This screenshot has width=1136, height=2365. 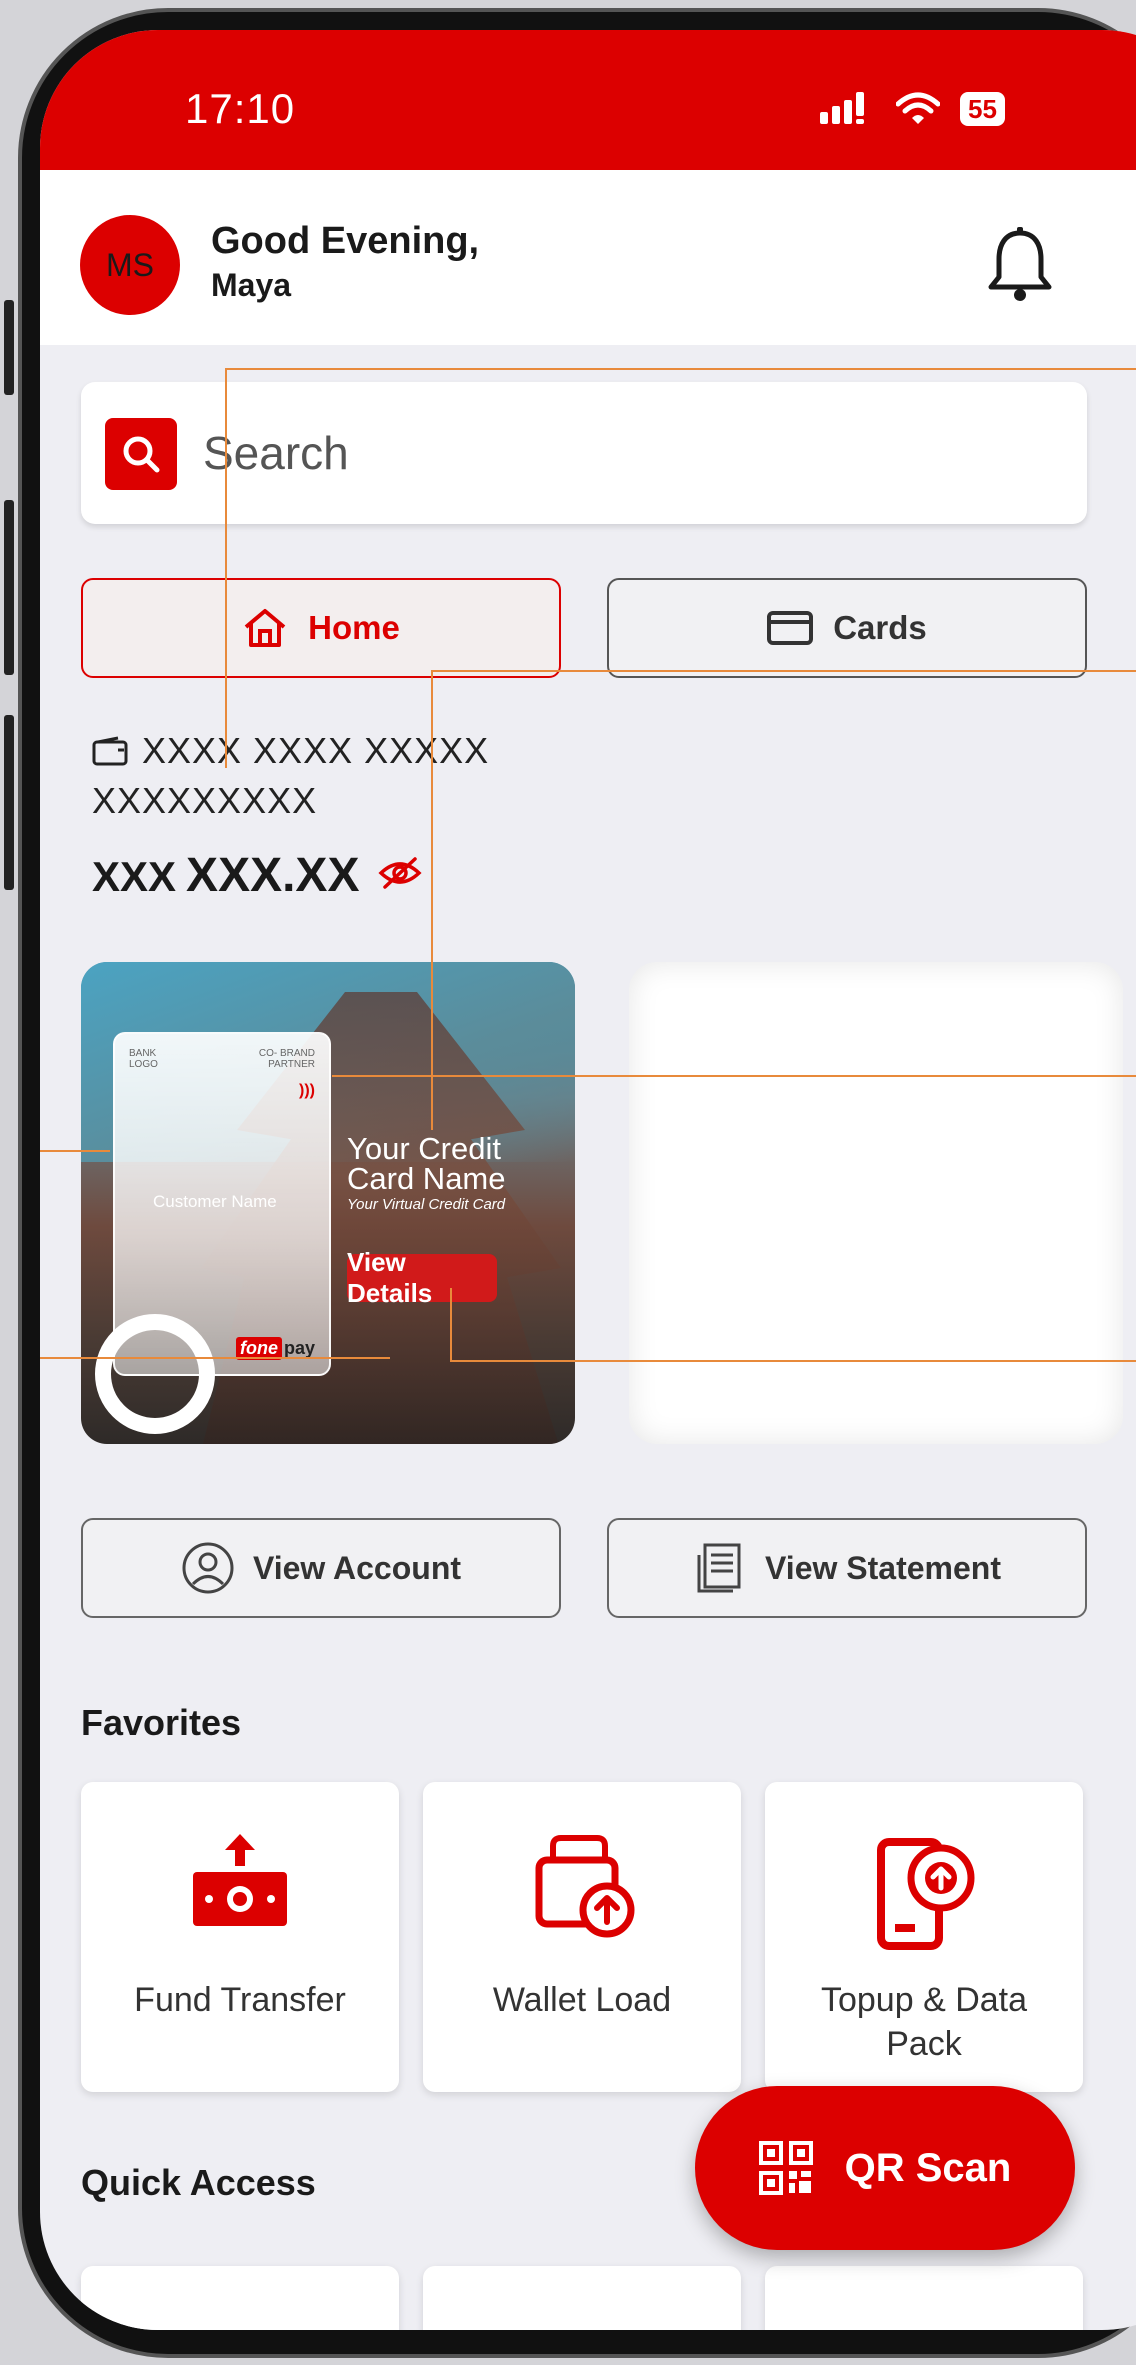 I want to click on card-title: Your Credit Card Name, so click(x=426, y=1163).